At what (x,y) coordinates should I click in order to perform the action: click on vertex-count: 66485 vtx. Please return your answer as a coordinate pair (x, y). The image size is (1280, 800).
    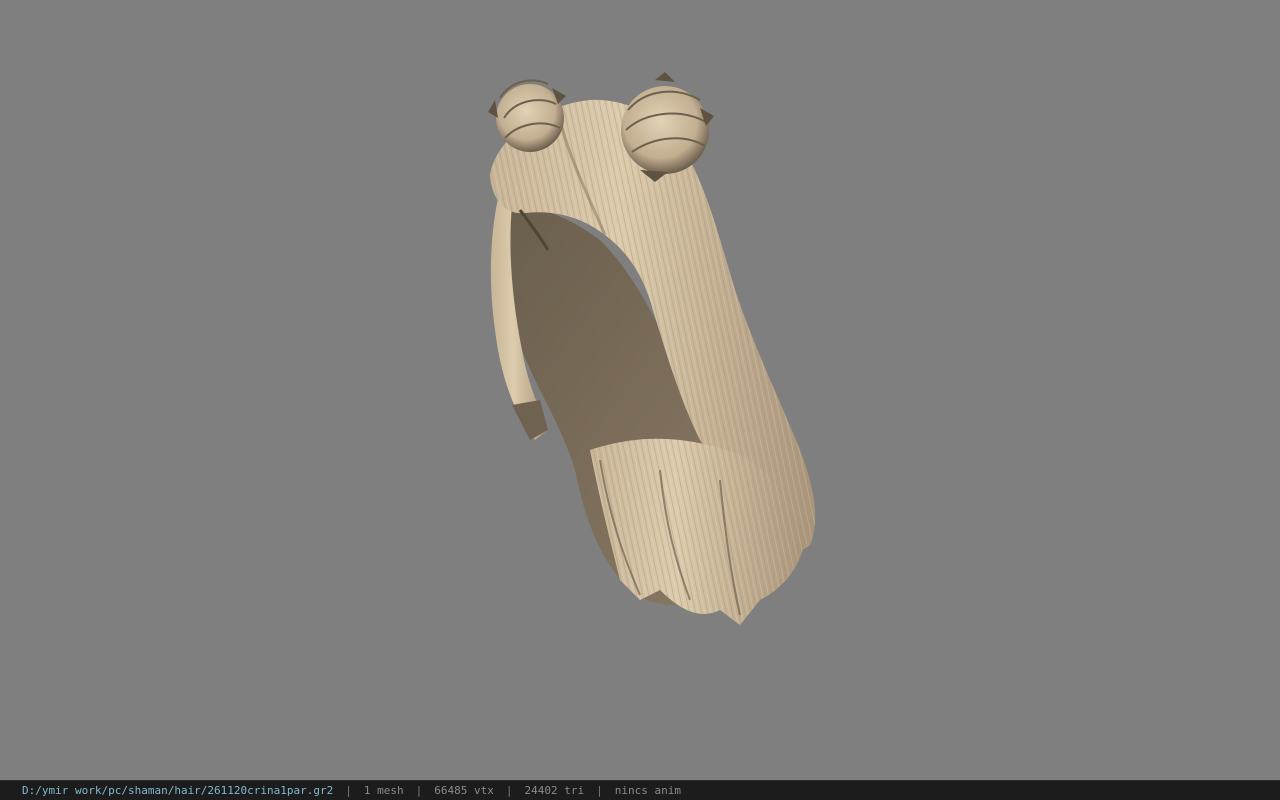
    Looking at the image, I should click on (464, 790).